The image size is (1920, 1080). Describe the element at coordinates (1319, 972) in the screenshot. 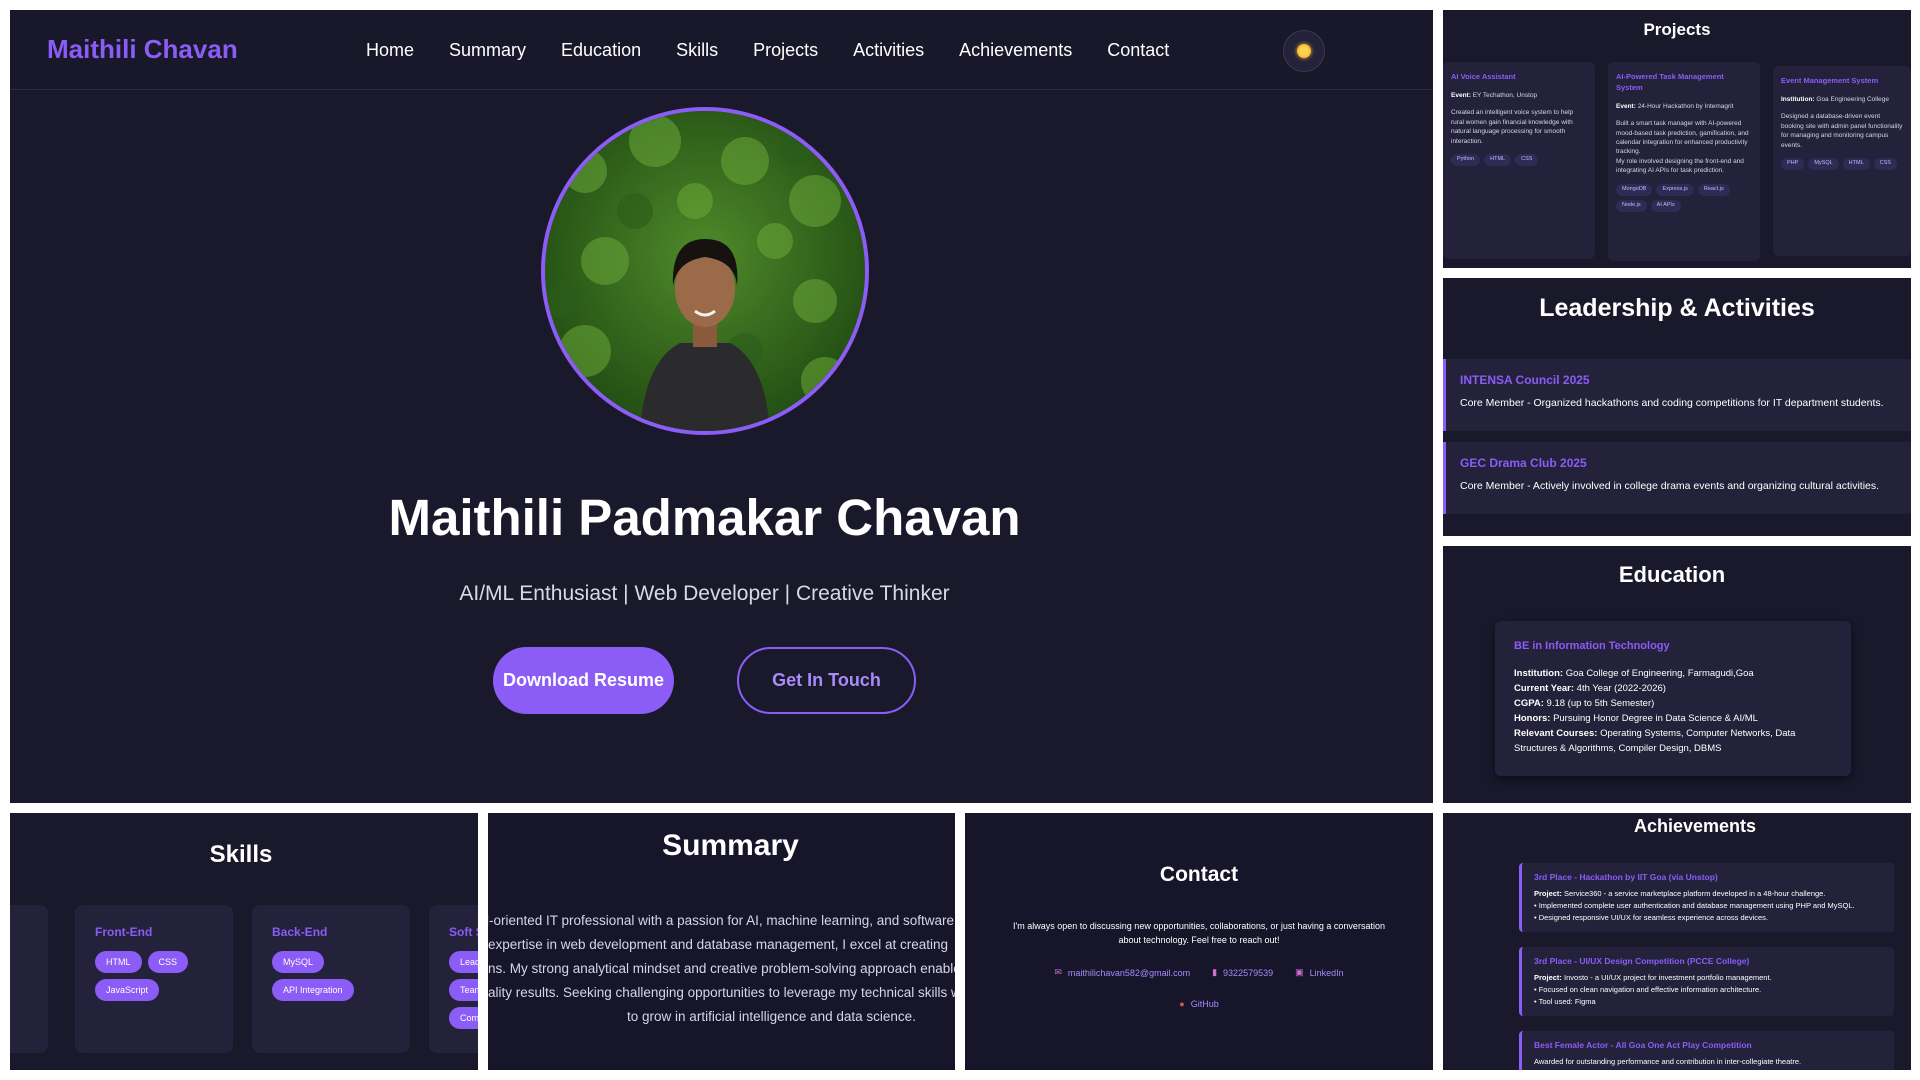

I see `linkedin-link: ▣ LinkedIn` at that location.